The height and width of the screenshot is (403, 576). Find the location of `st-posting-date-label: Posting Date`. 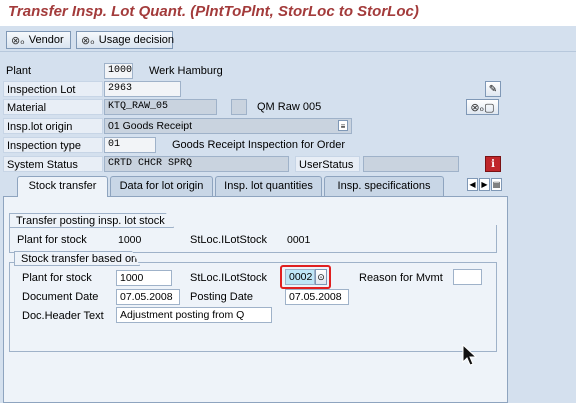

st-posting-date-label: Posting Date is located at coordinates (221, 297).